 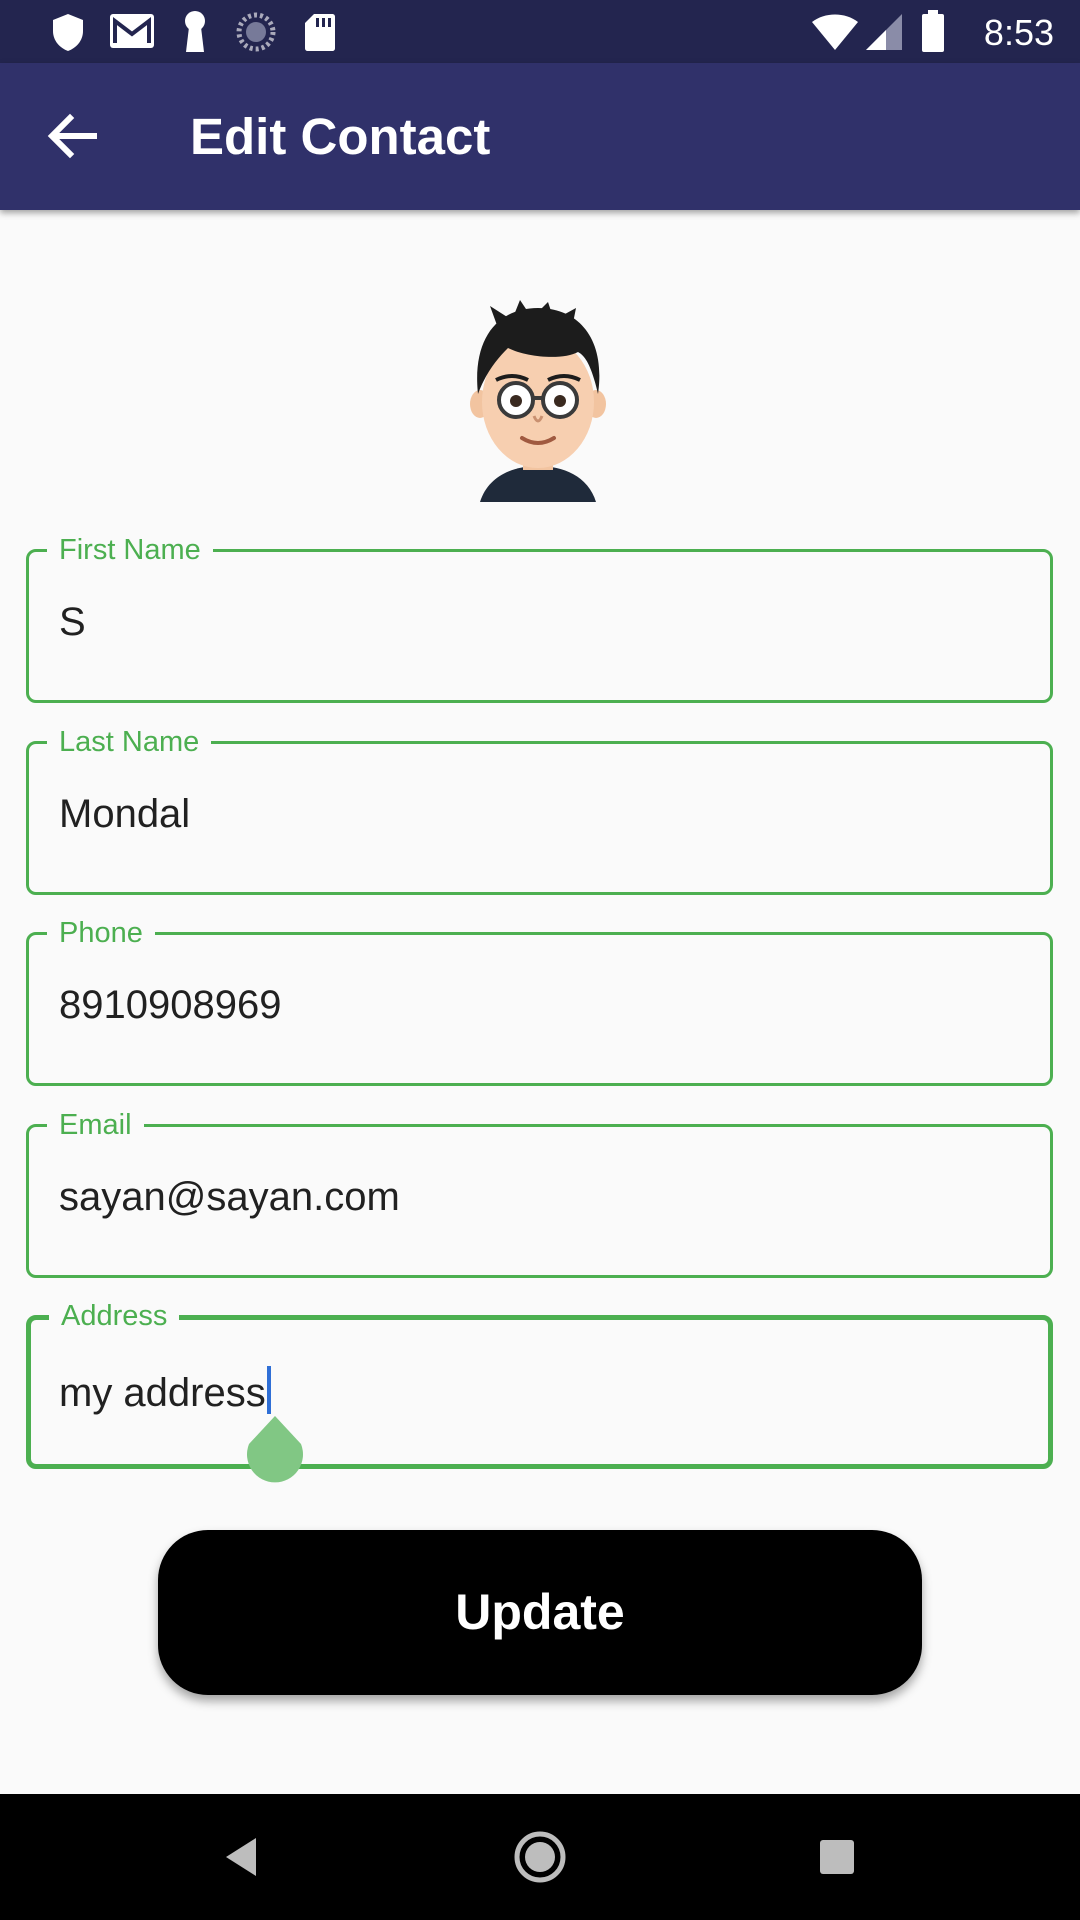 What do you see at coordinates (130, 550) in the screenshot?
I see `first-name-label: First Name` at bounding box center [130, 550].